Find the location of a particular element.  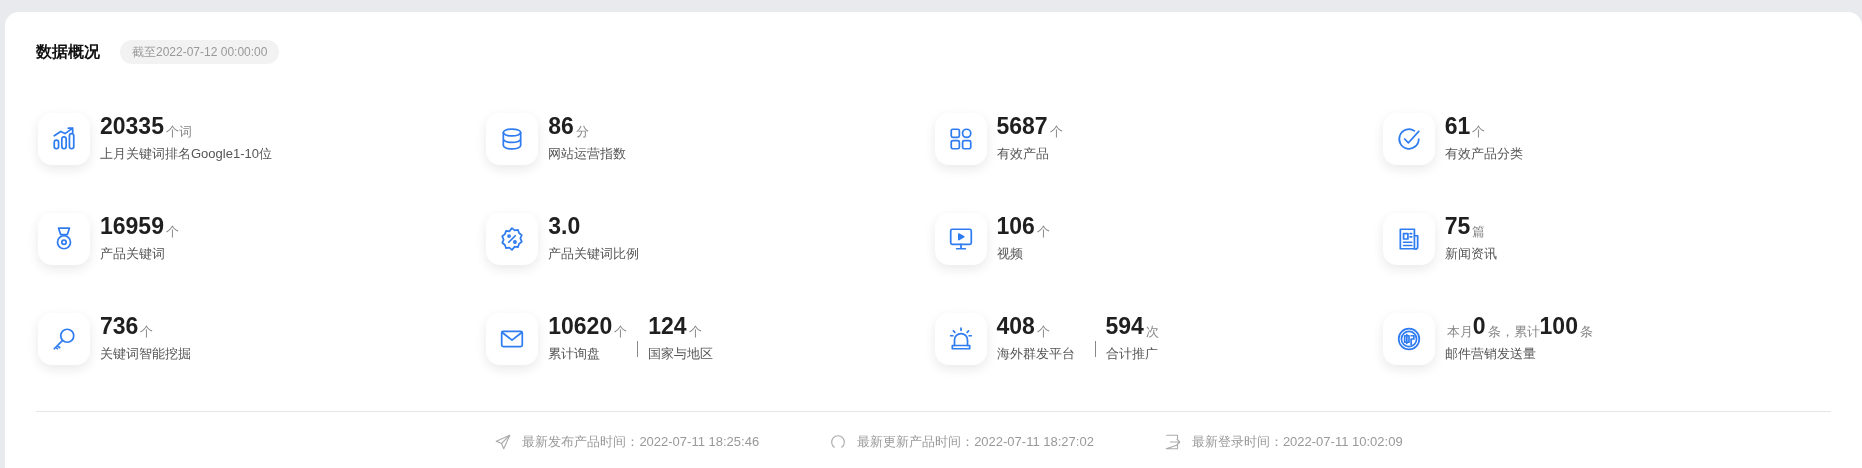

stat-label: 有效产品分类 is located at coordinates (1483, 153).